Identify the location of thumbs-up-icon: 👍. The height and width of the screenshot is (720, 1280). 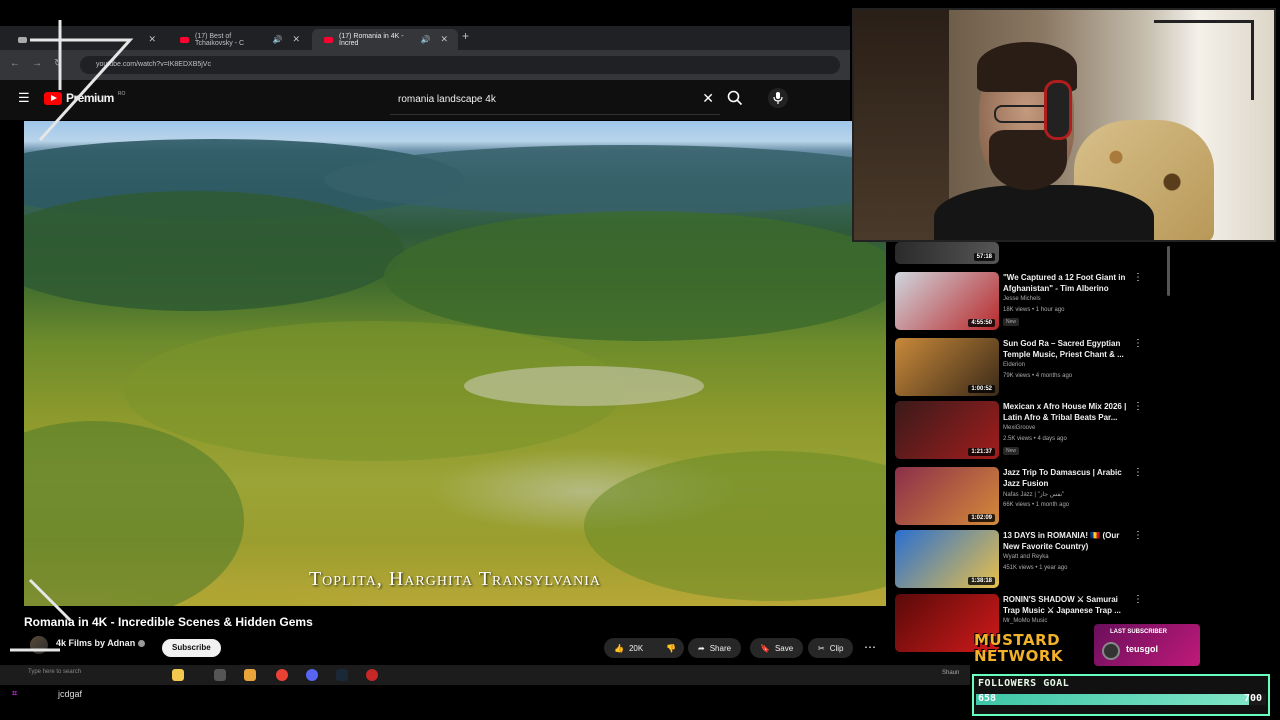
(619, 648).